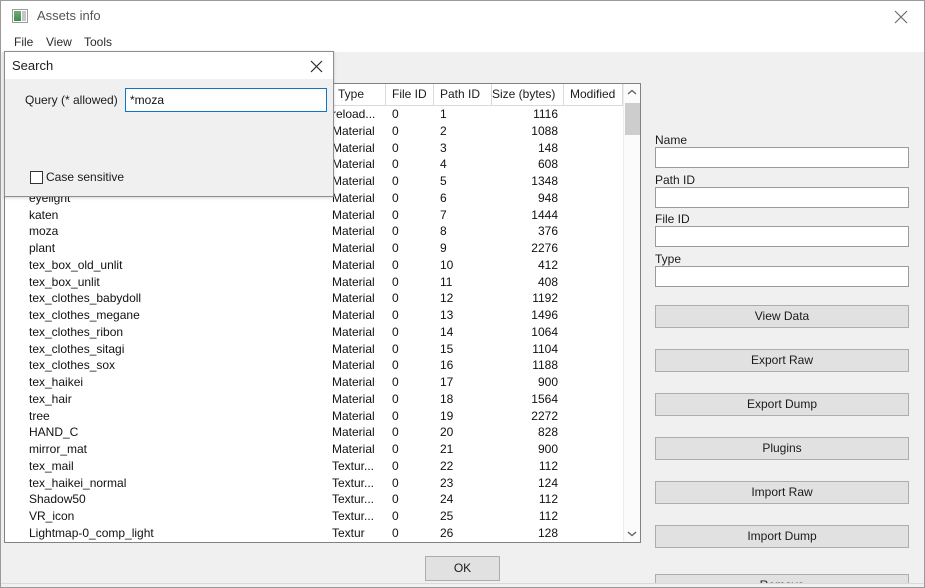 This screenshot has height=588, width=925. What do you see at coordinates (314, 399) in the screenshot?
I see `table-row: tex_hair Material 0 18 1564` at bounding box center [314, 399].